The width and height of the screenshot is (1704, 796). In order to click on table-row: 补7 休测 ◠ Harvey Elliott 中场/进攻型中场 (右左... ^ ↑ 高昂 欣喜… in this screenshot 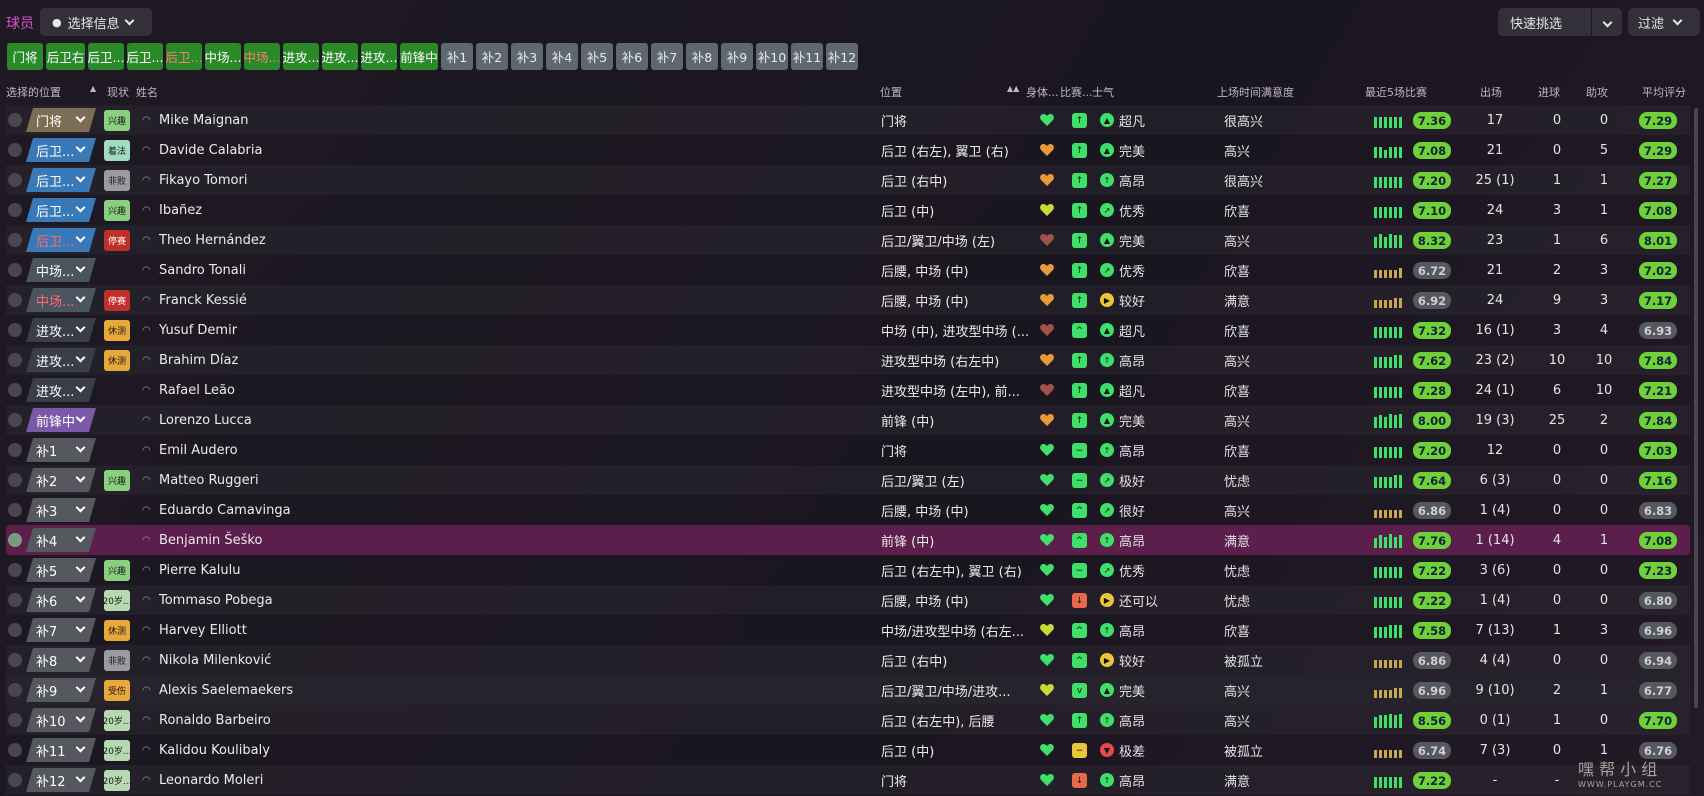, I will do `click(848, 630)`.